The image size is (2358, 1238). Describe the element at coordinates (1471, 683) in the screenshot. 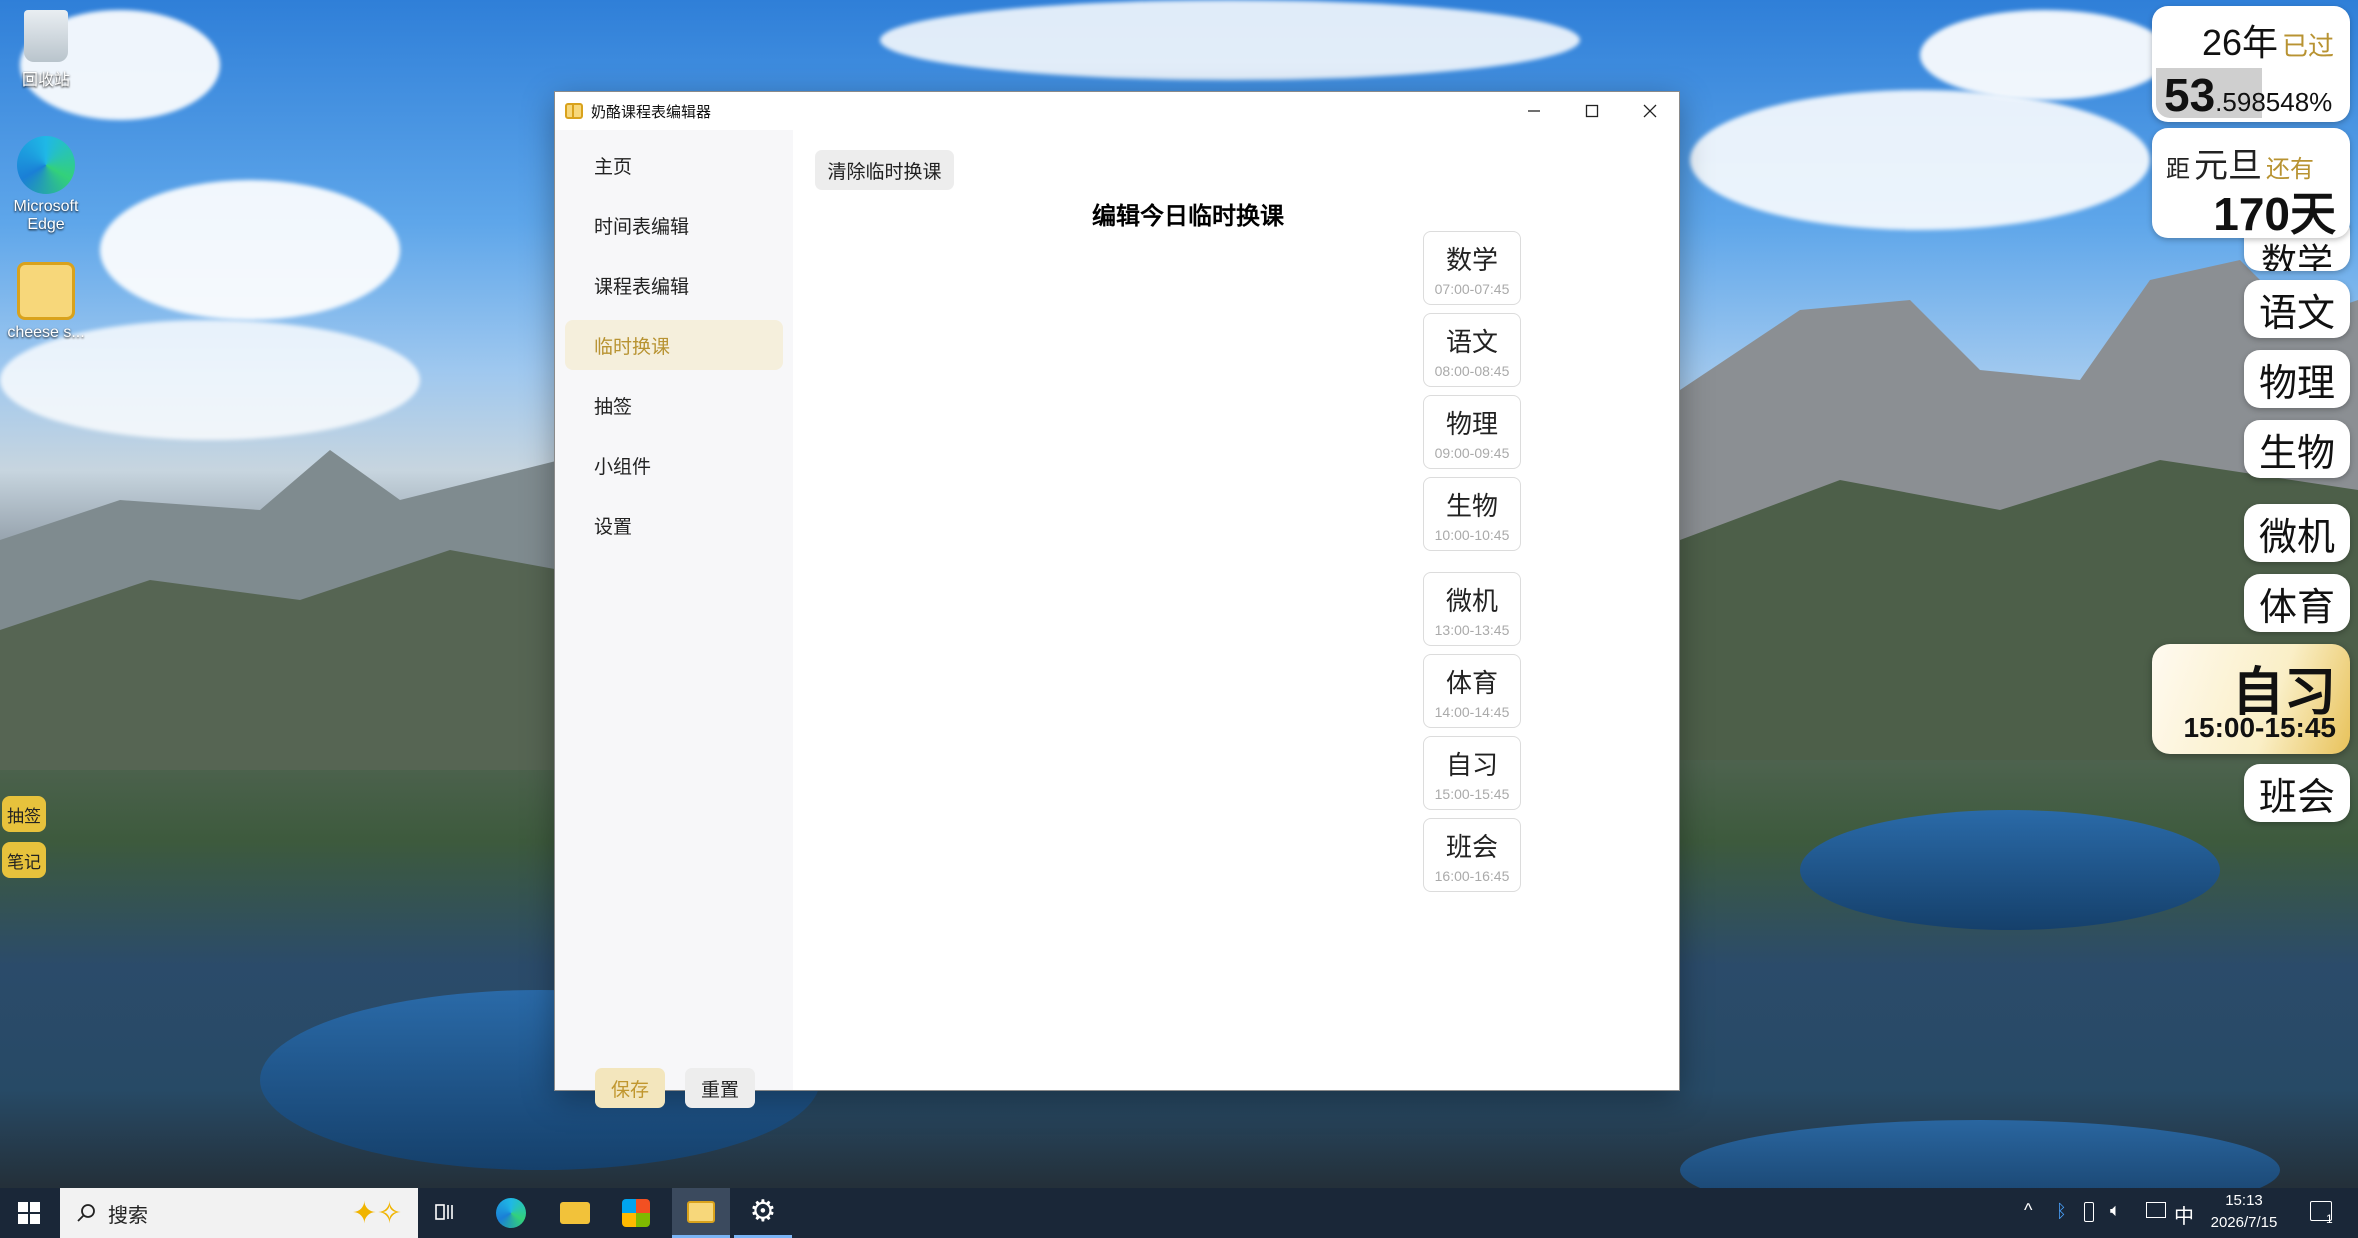

I see `course-name: 体育` at that location.